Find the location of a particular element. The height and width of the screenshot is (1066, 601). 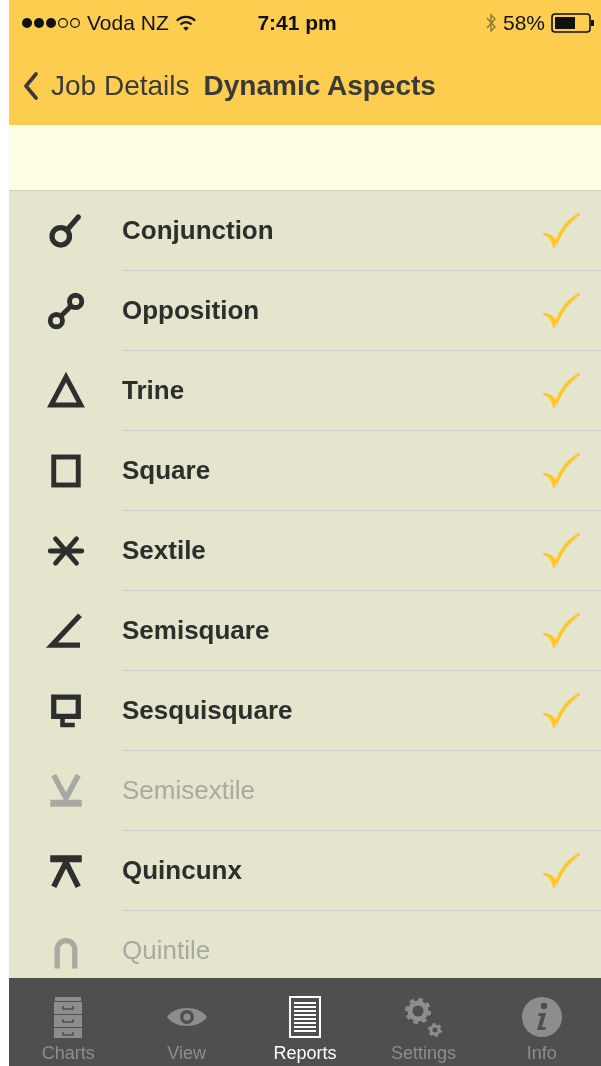

aspect-label: Trine is located at coordinates (153, 390).